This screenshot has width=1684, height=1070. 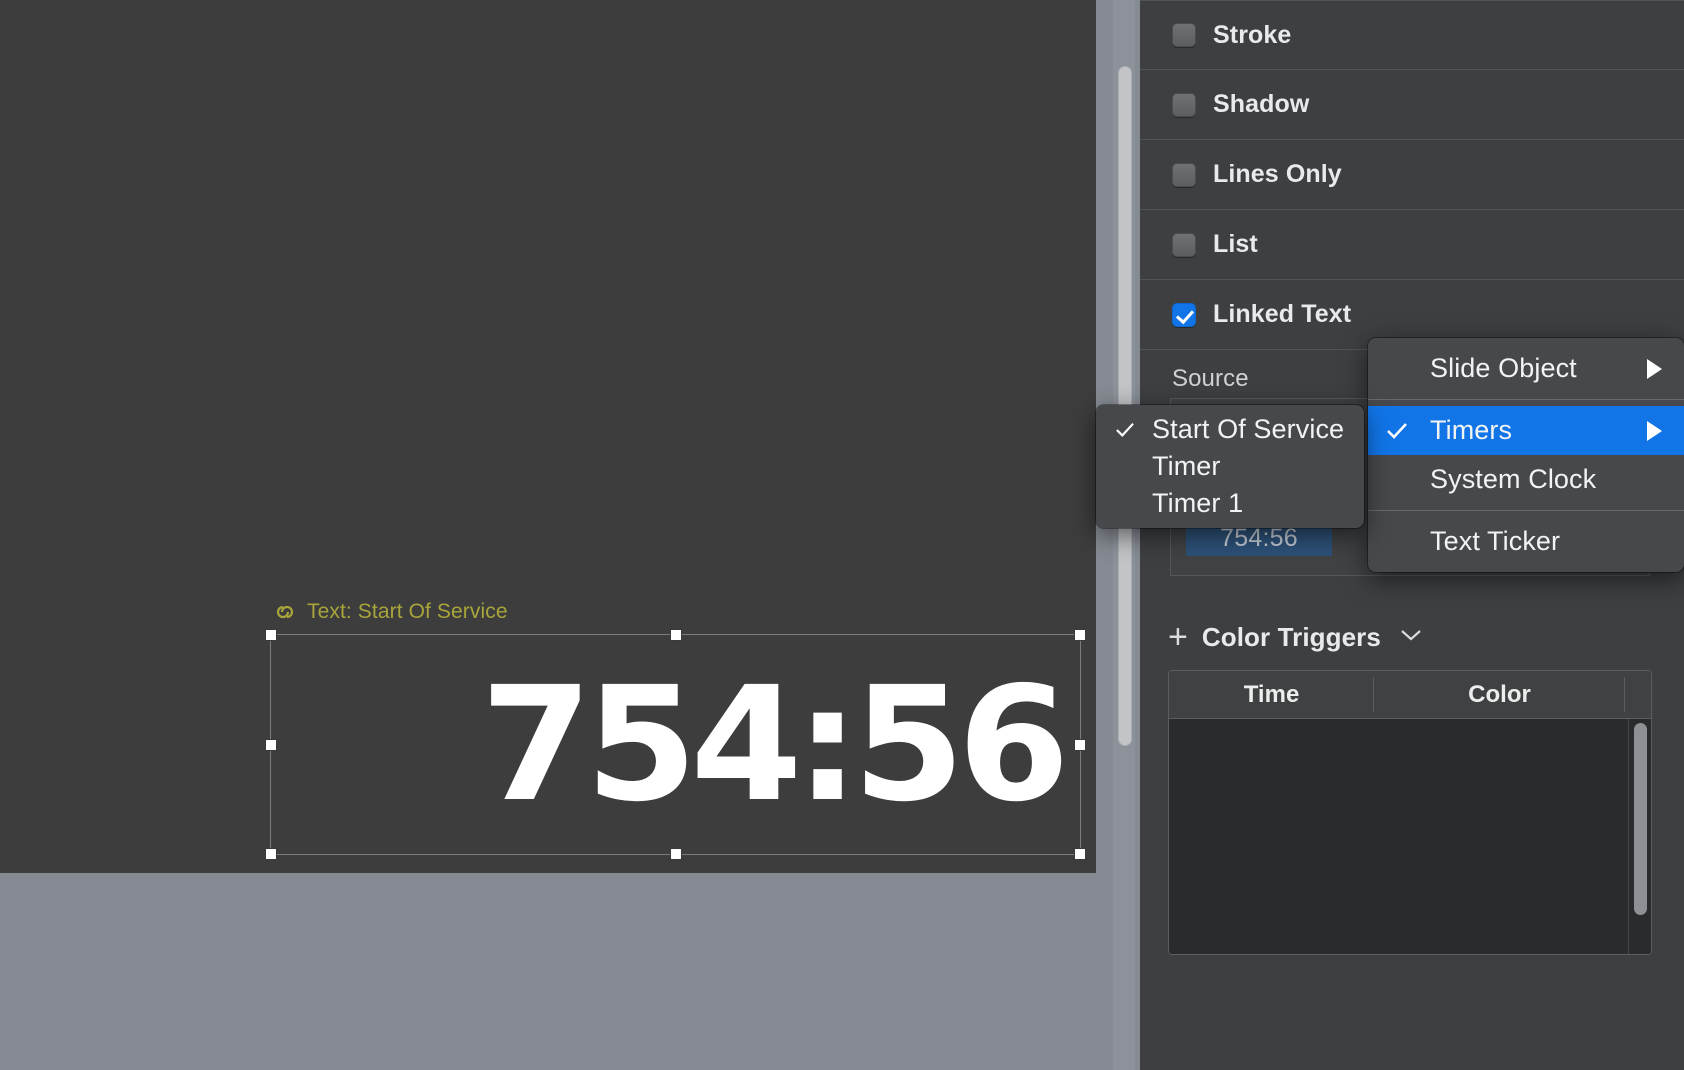 I want to click on menu-item-label-text-ticker: Text Ticker, so click(x=1495, y=541).